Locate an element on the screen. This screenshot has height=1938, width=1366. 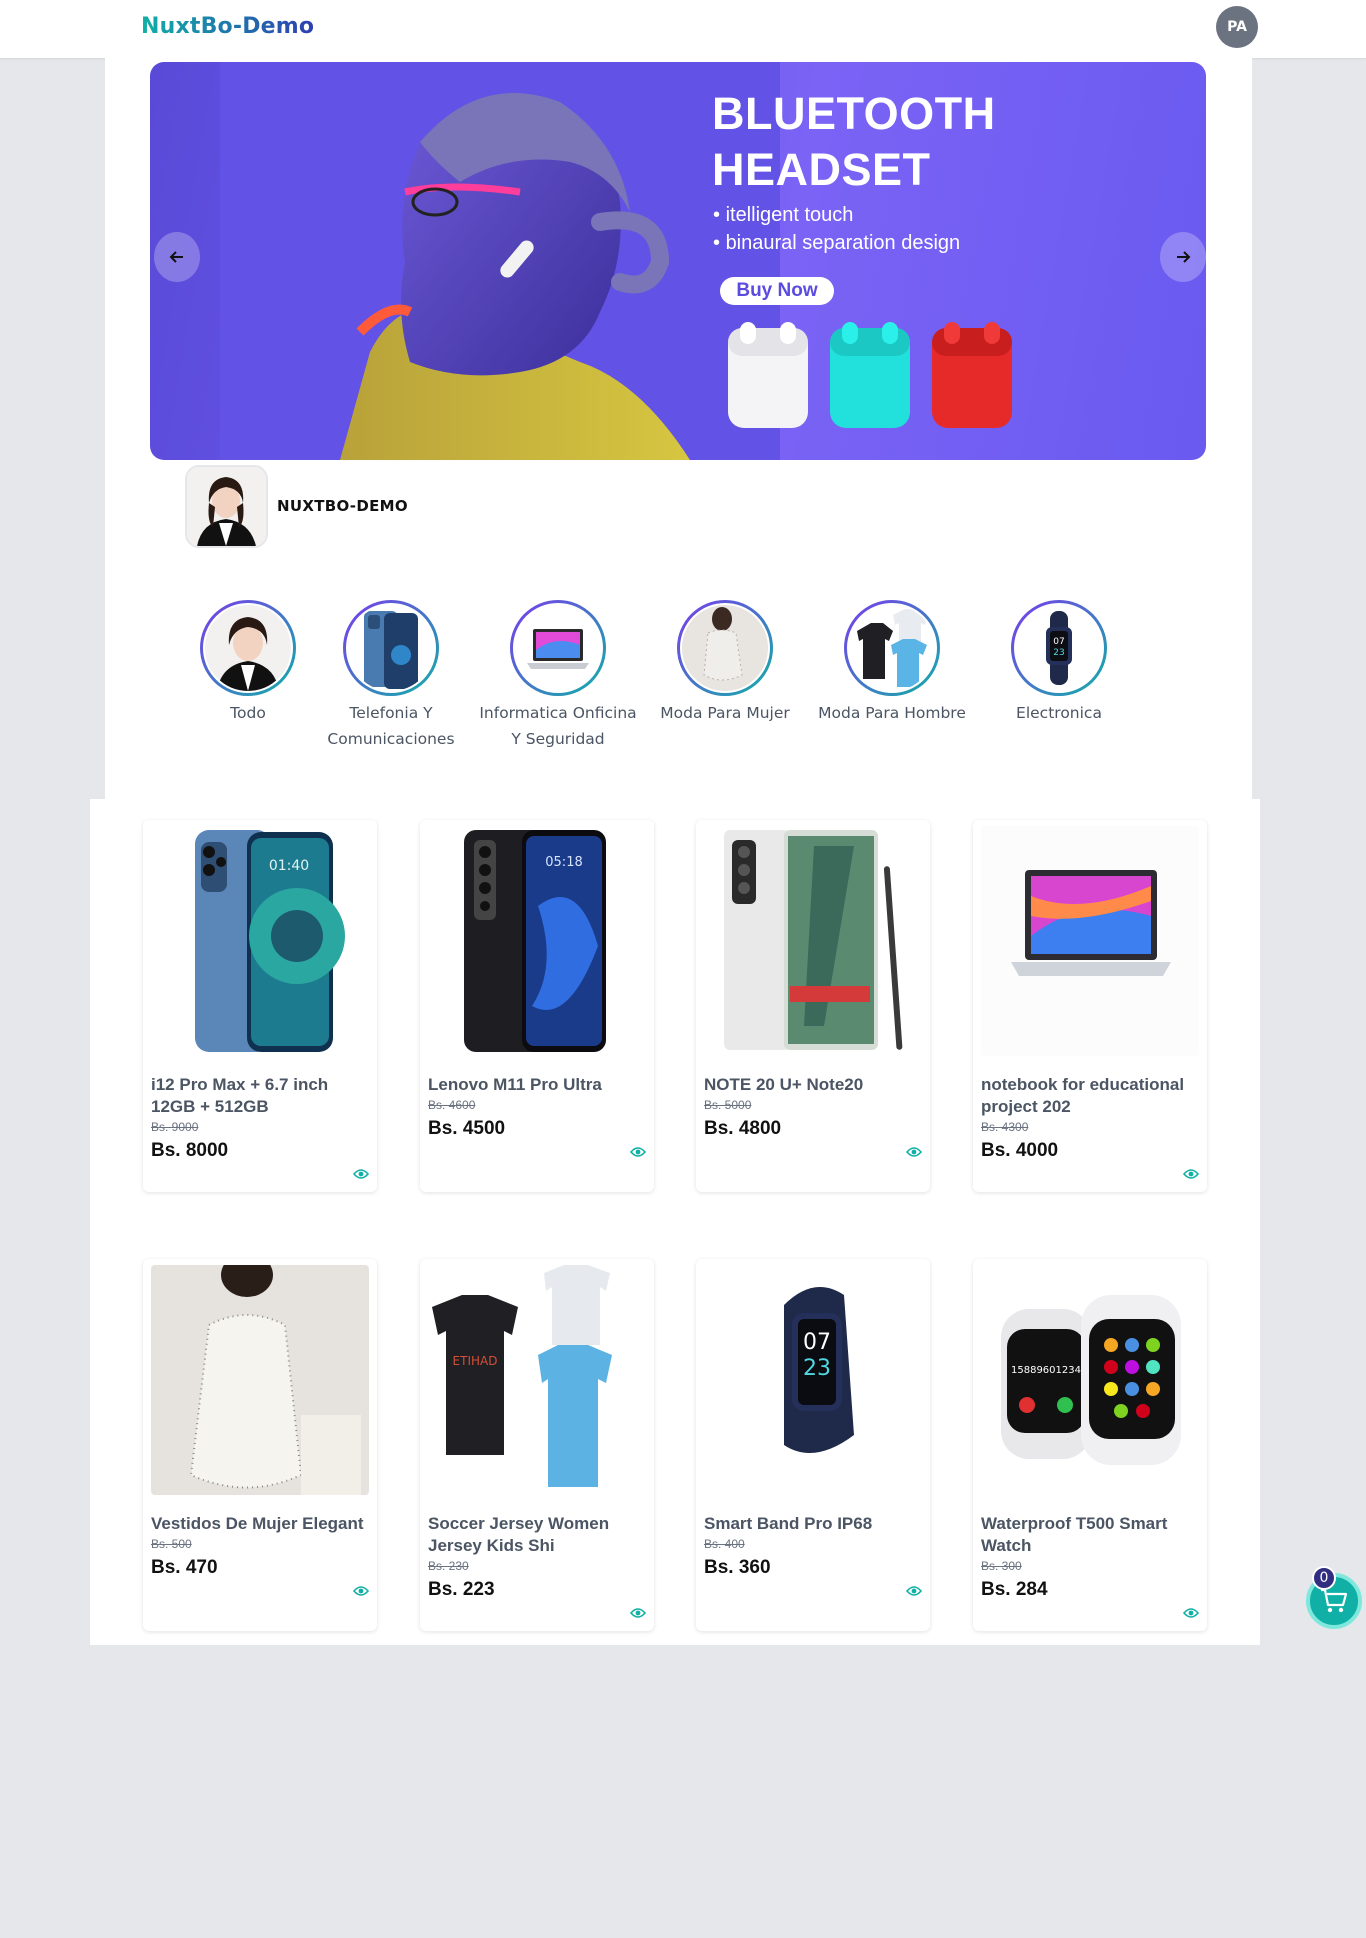
store-avatar is located at coordinates (226, 506).